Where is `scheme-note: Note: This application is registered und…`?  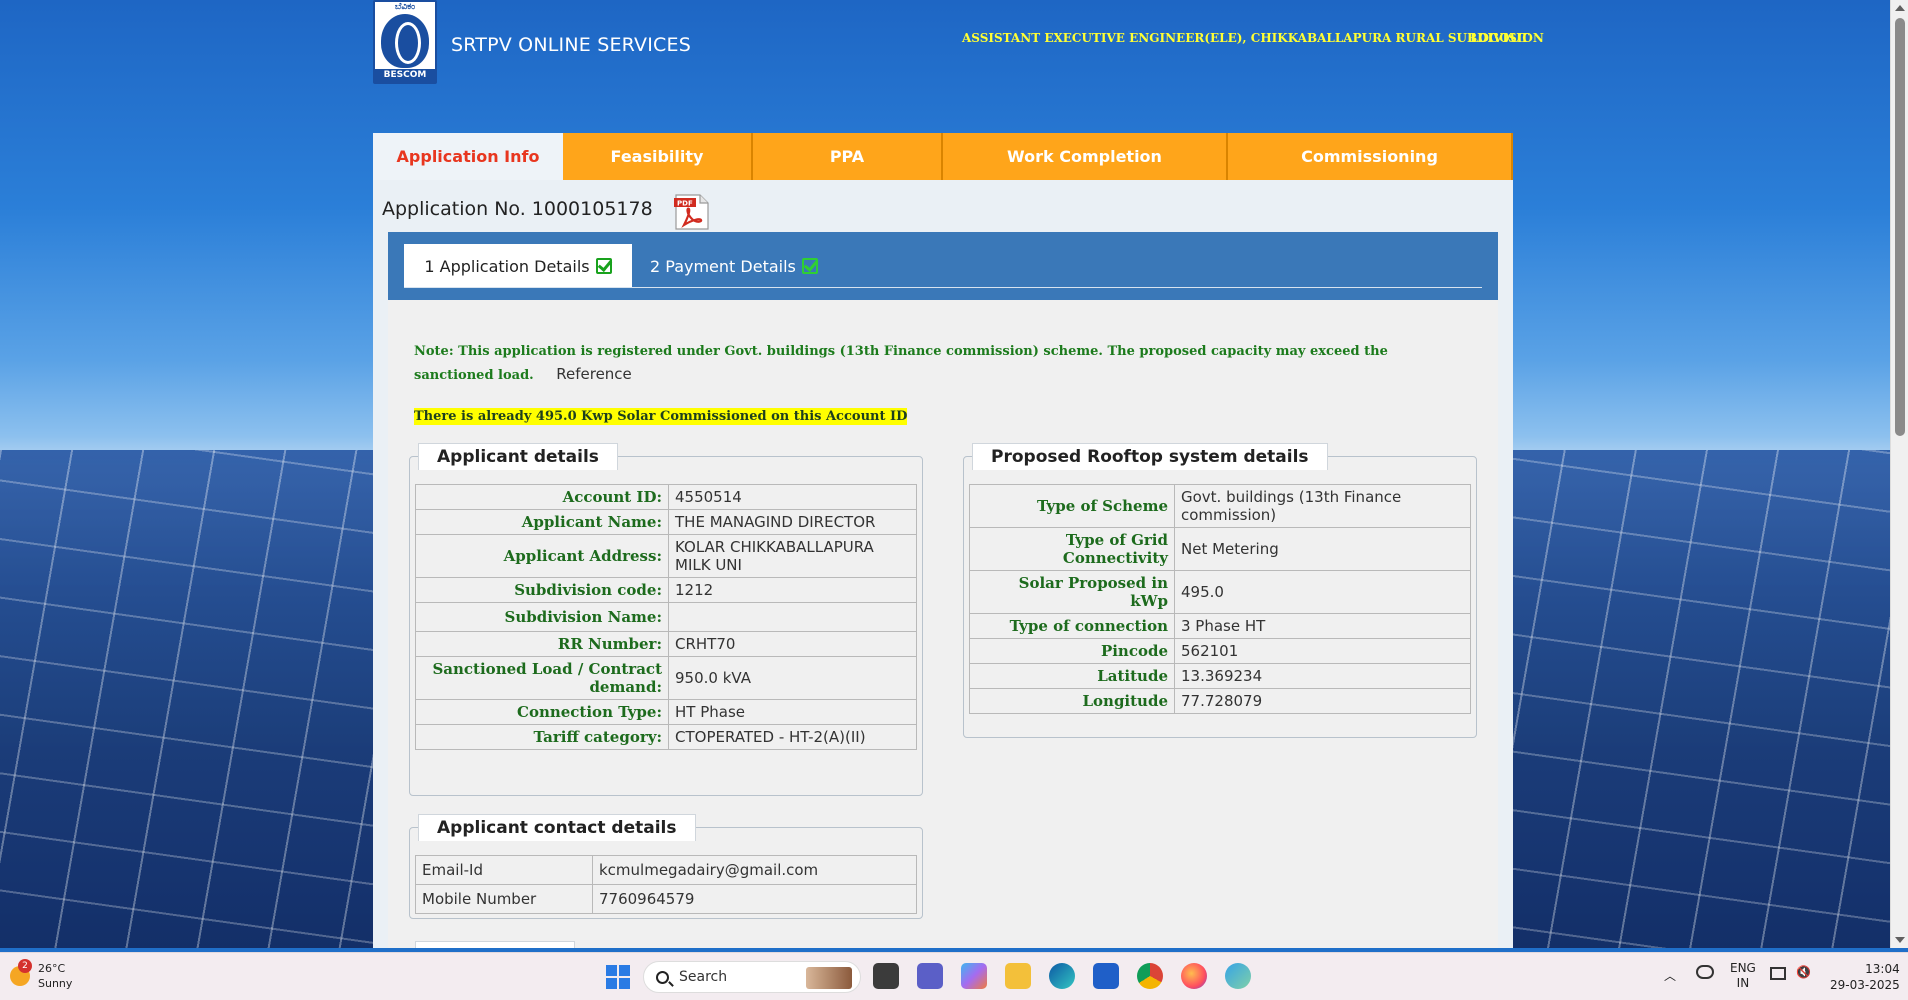
scheme-note: Note: This application is registered und… is located at coordinates (924, 363).